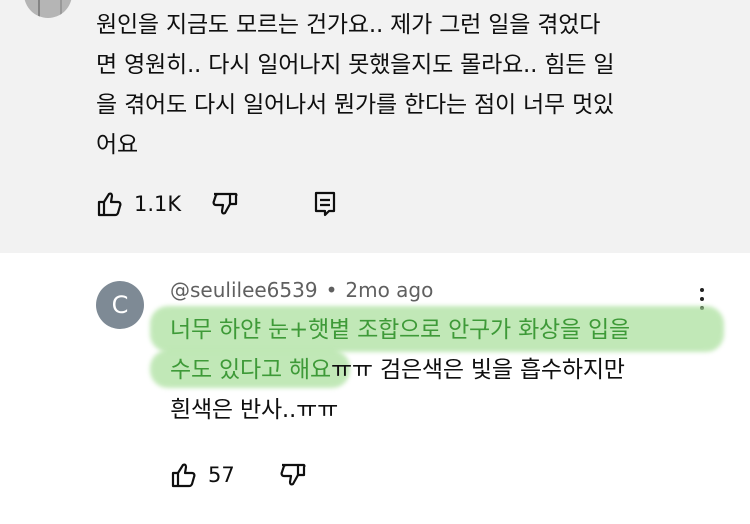  Describe the element at coordinates (348, 25) in the screenshot. I see `comment-line: 원인을 지금도 모르는 건가요.. 제가 그런 일을 겪었다` at that location.